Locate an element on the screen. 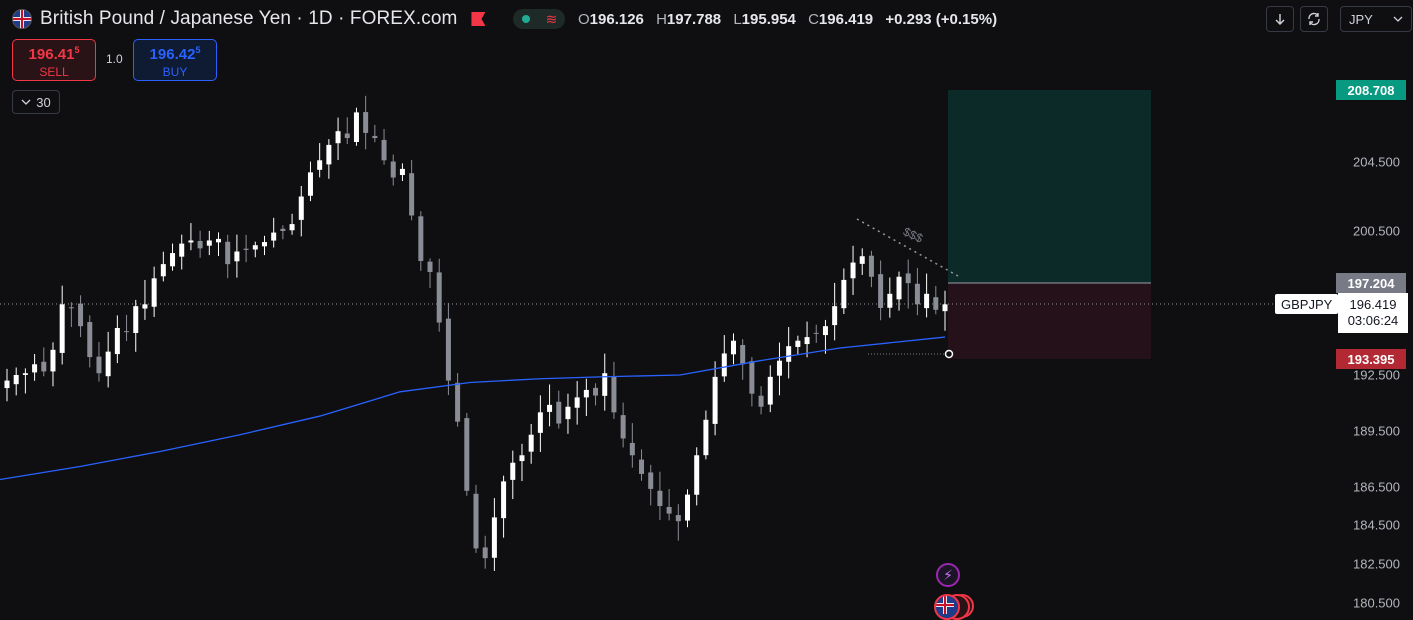 Image resolution: width=1413 pixels, height=620 pixels. arrow-down-icon is located at coordinates (1280, 19).